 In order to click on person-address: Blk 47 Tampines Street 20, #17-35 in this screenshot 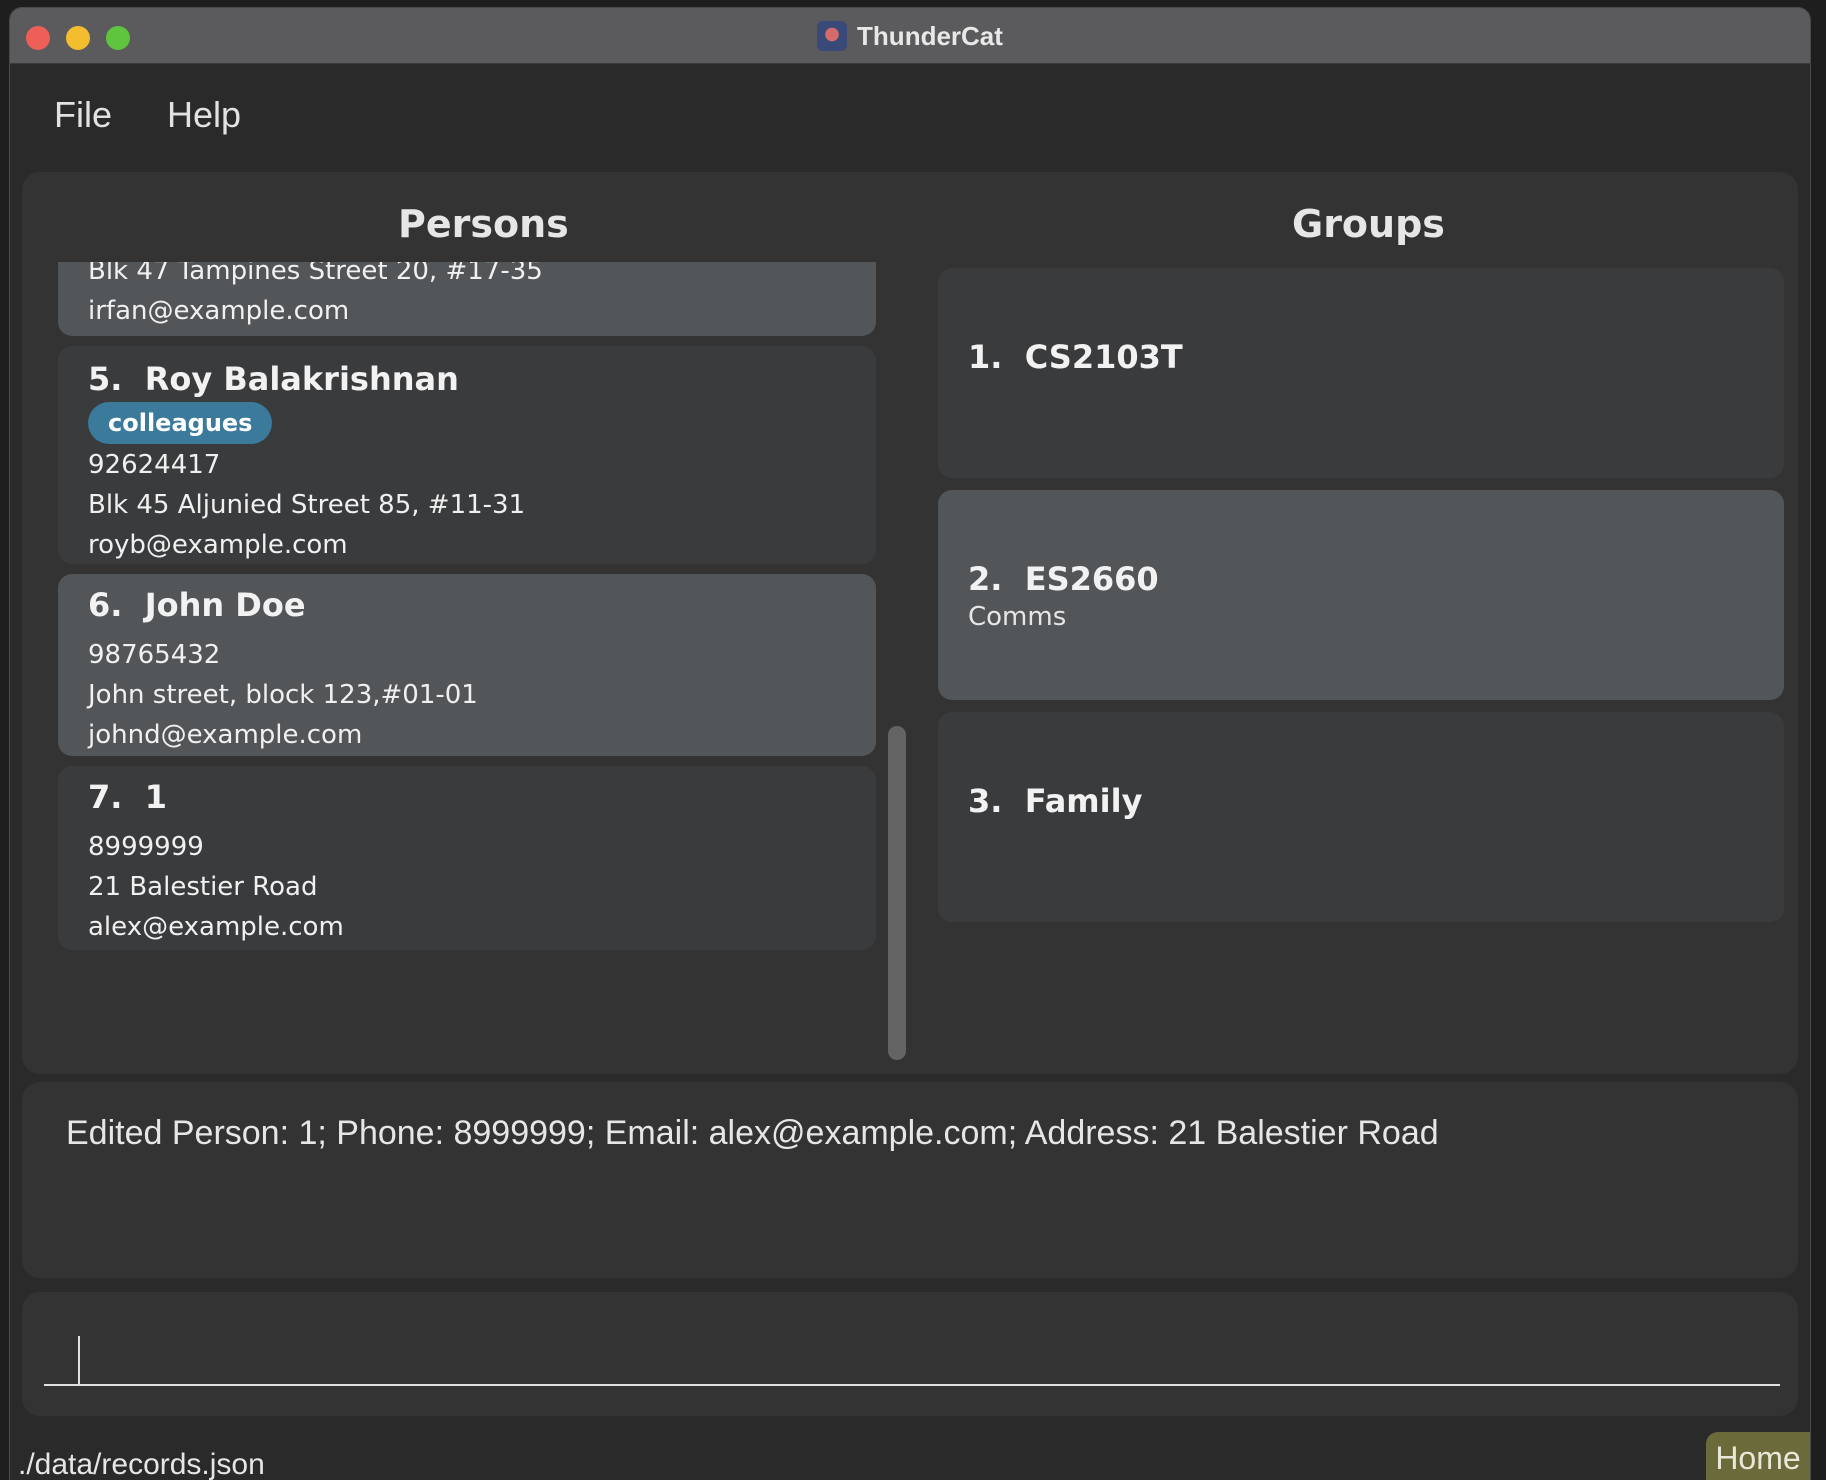, I will do `click(315, 274)`.